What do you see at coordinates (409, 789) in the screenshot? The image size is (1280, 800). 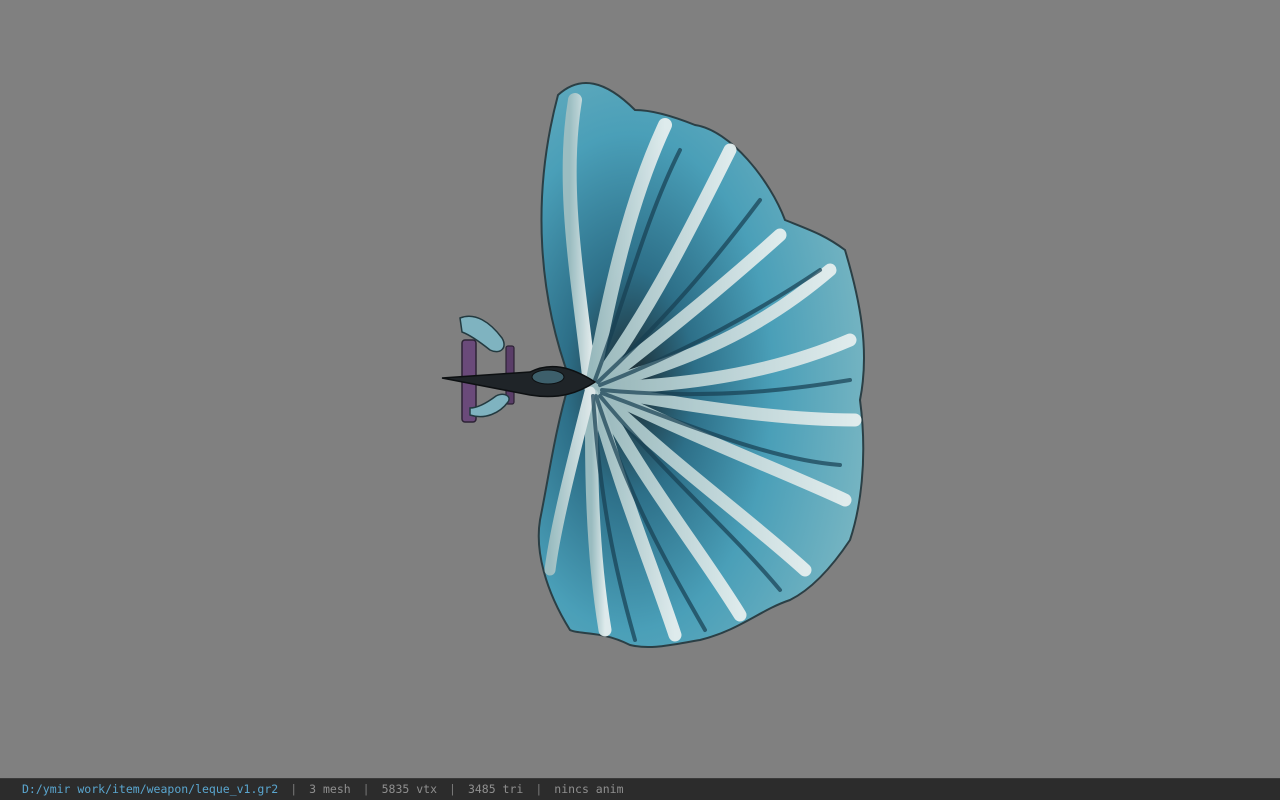 I see `vertex-count-text: 5835 vtx` at bounding box center [409, 789].